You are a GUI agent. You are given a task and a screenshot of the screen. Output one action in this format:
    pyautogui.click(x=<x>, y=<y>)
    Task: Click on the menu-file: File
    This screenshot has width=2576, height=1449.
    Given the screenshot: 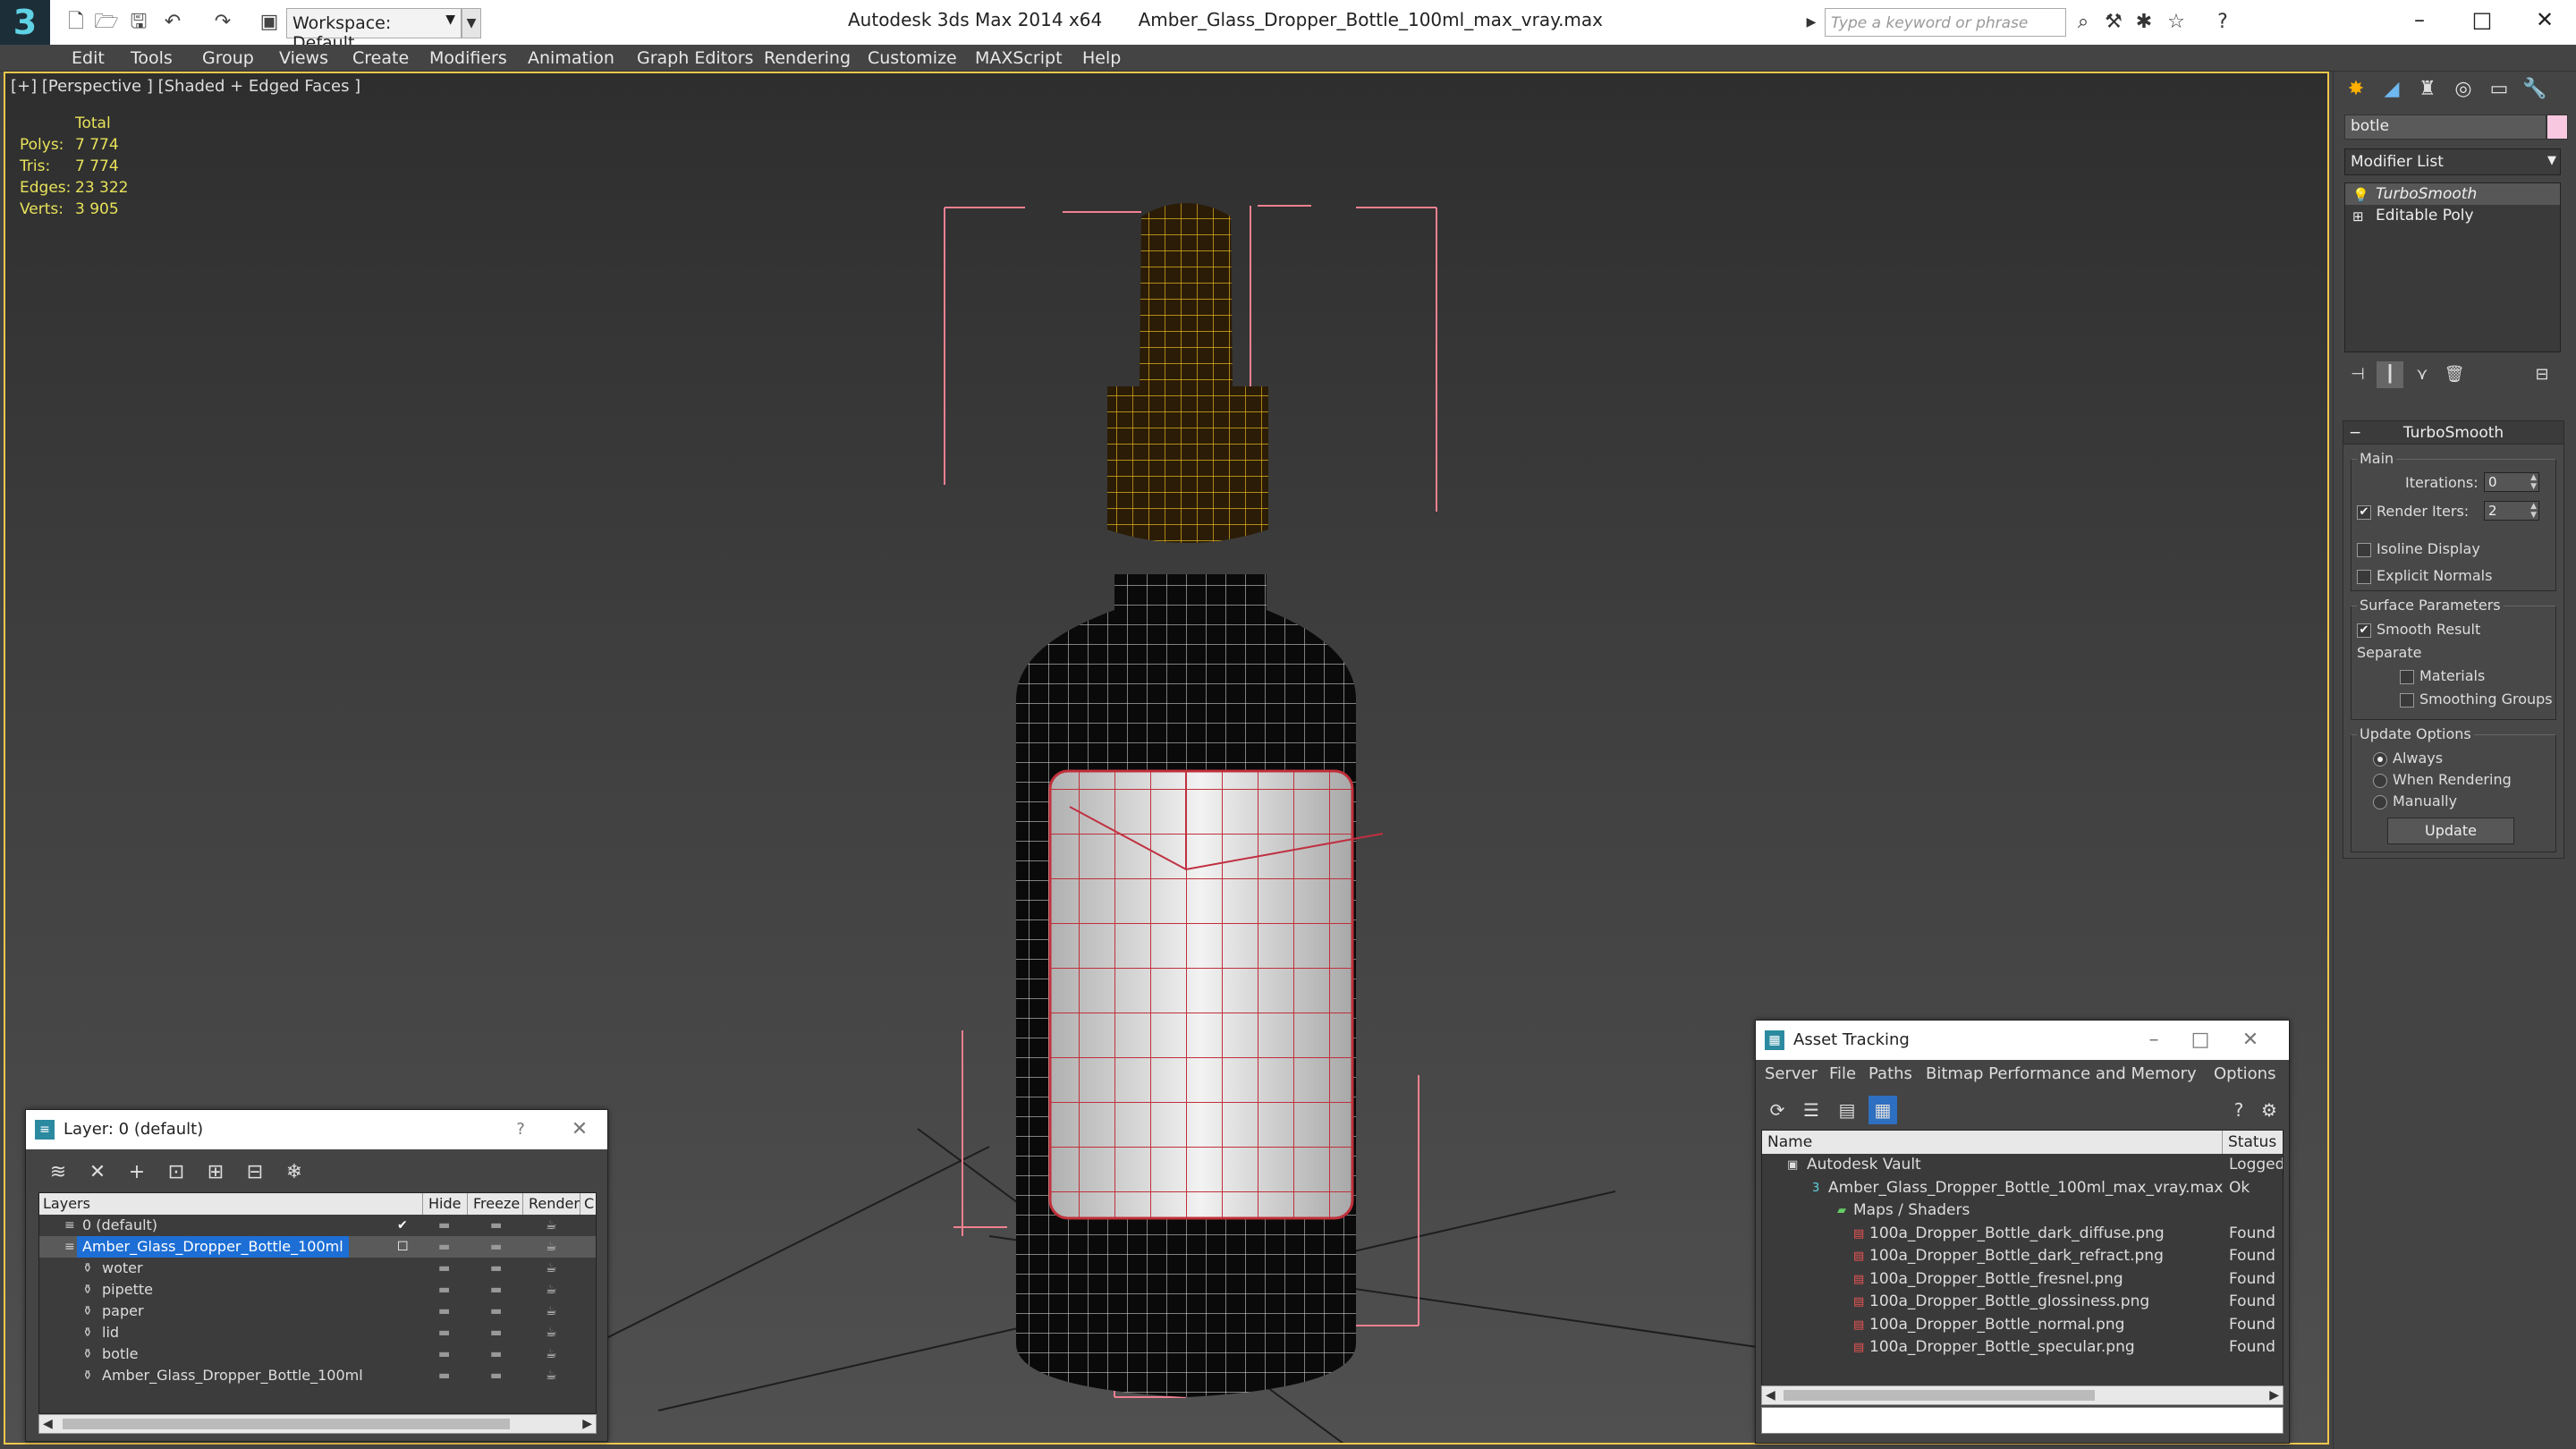 What is the action you would take?
    pyautogui.click(x=1842, y=1074)
    